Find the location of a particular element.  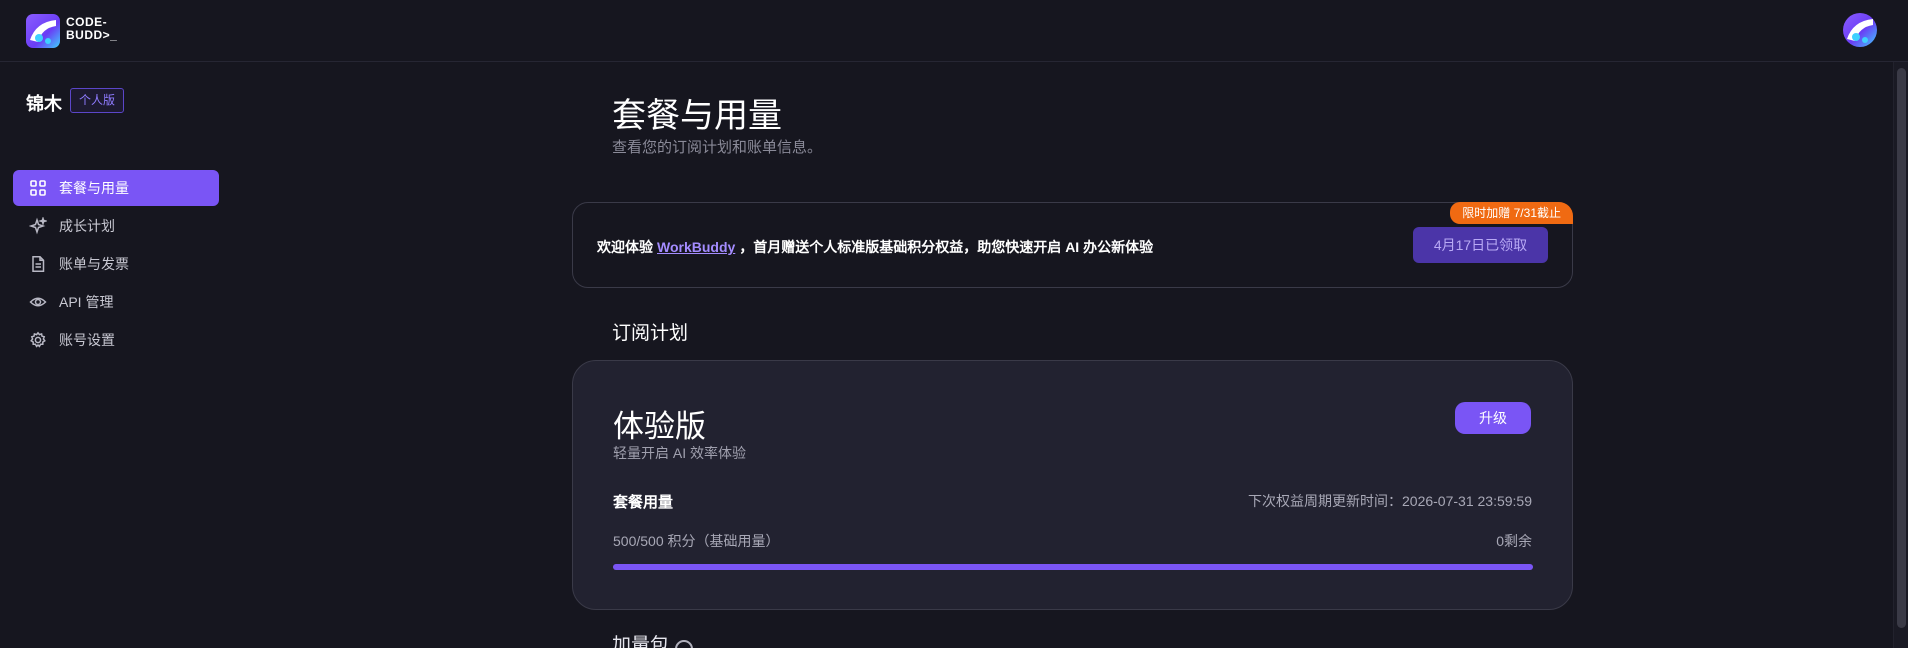

eye-icon is located at coordinates (38, 302).